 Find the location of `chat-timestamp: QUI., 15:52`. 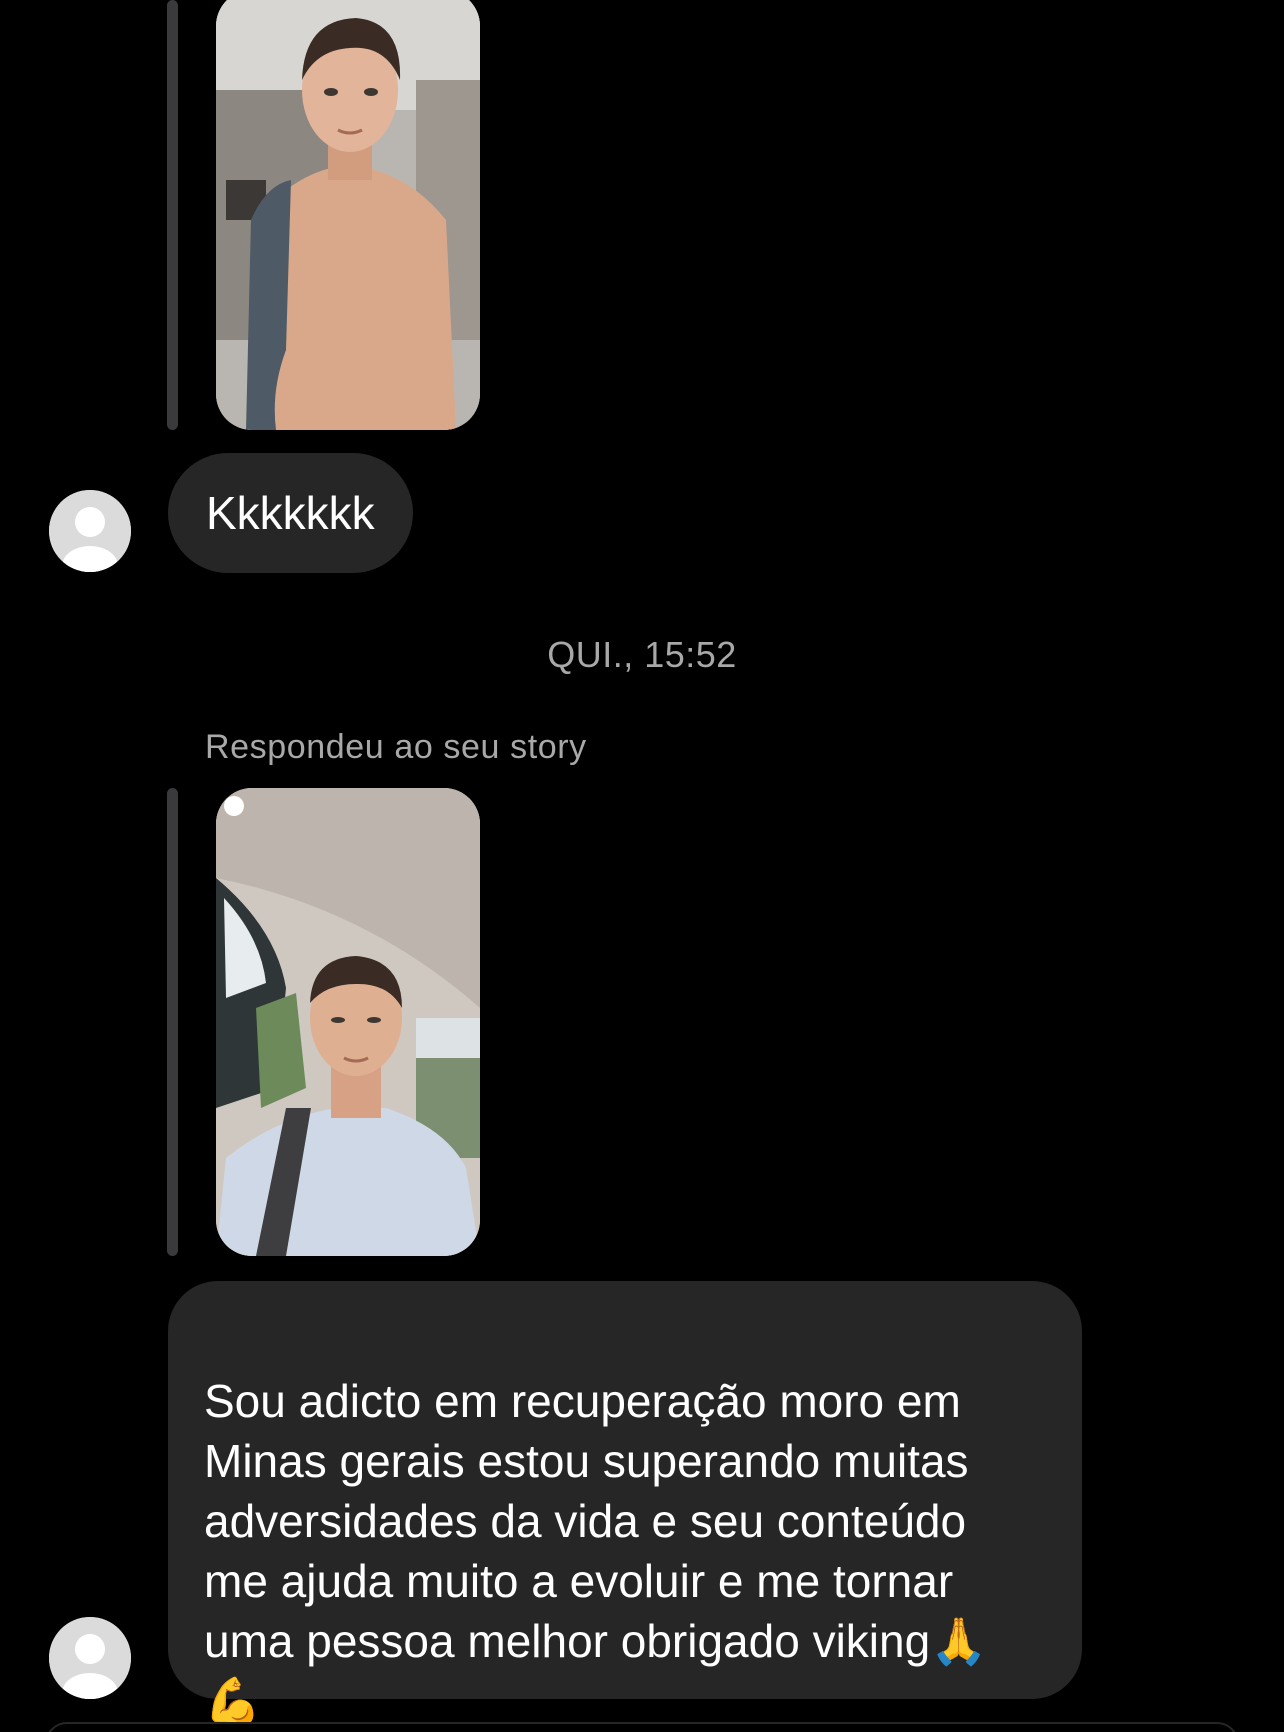

chat-timestamp: QUI., 15:52 is located at coordinates (642, 654).